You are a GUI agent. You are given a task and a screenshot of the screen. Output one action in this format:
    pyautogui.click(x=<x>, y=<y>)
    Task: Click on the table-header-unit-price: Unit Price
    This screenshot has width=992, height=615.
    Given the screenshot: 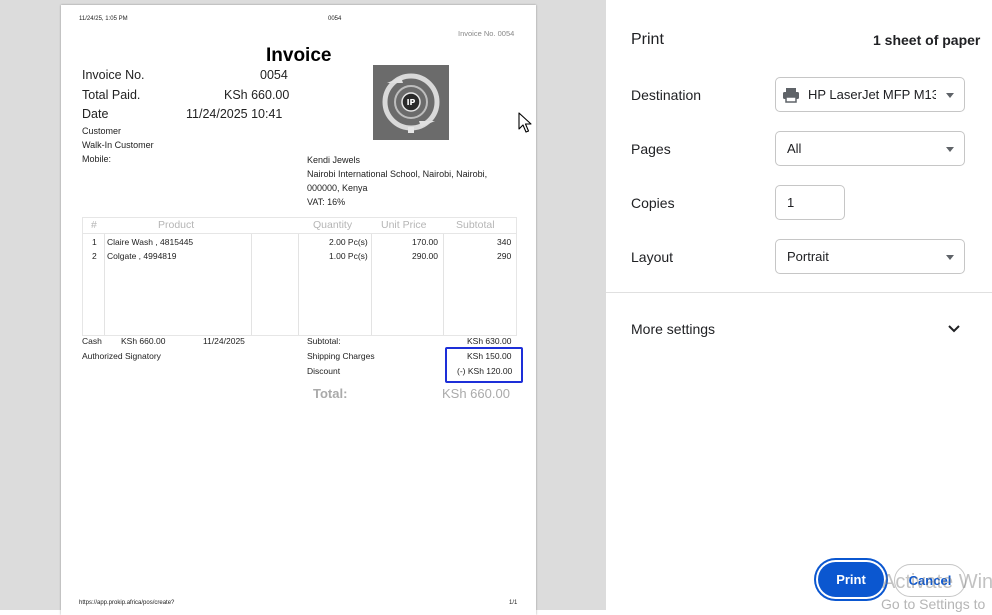 What is the action you would take?
    pyautogui.click(x=404, y=225)
    